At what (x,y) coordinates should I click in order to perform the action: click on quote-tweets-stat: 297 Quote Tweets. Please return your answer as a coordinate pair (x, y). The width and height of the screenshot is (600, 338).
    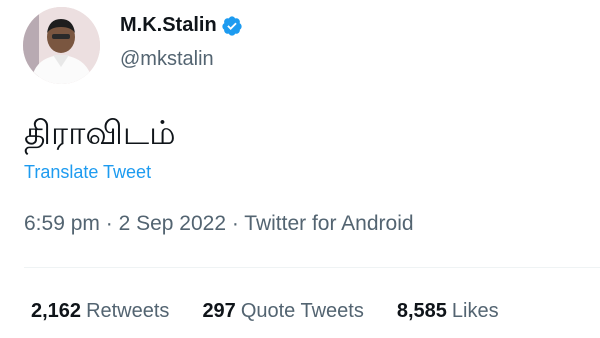
    Looking at the image, I should click on (282, 311).